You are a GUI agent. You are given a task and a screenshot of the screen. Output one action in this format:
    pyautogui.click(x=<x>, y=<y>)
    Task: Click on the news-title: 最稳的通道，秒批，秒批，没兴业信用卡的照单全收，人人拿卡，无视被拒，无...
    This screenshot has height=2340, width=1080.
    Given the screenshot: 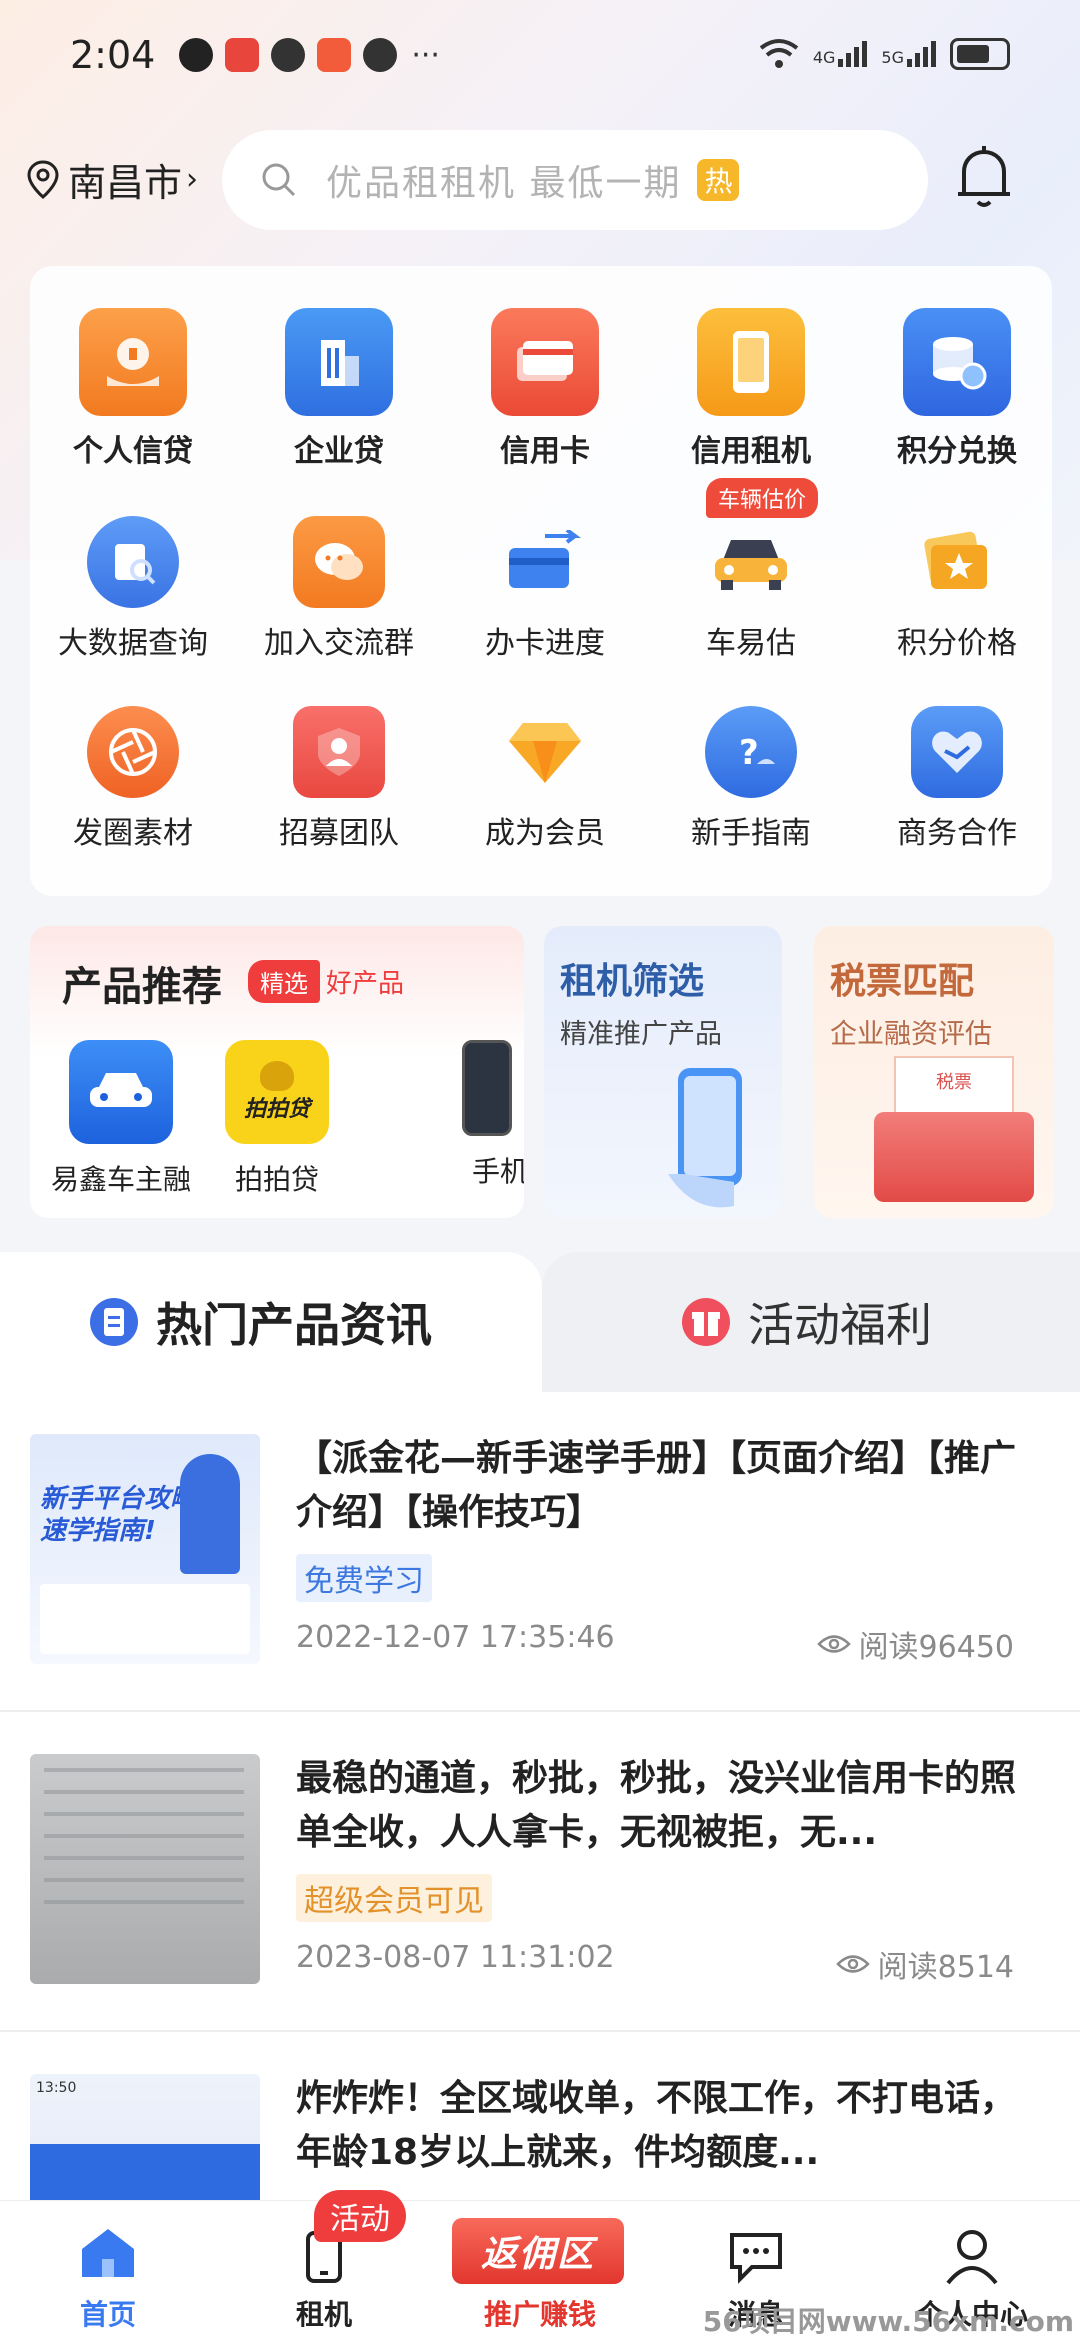 What is the action you would take?
    pyautogui.click(x=656, y=1805)
    